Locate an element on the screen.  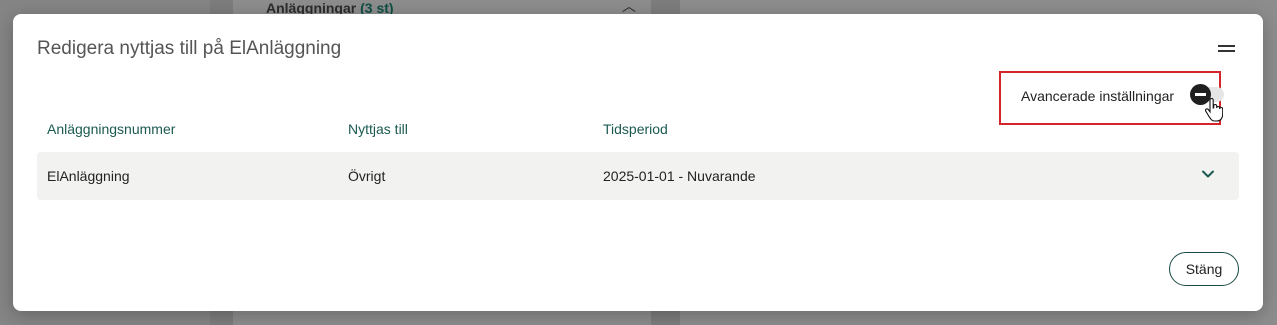
chevron-down-icon is located at coordinates (1208, 174).